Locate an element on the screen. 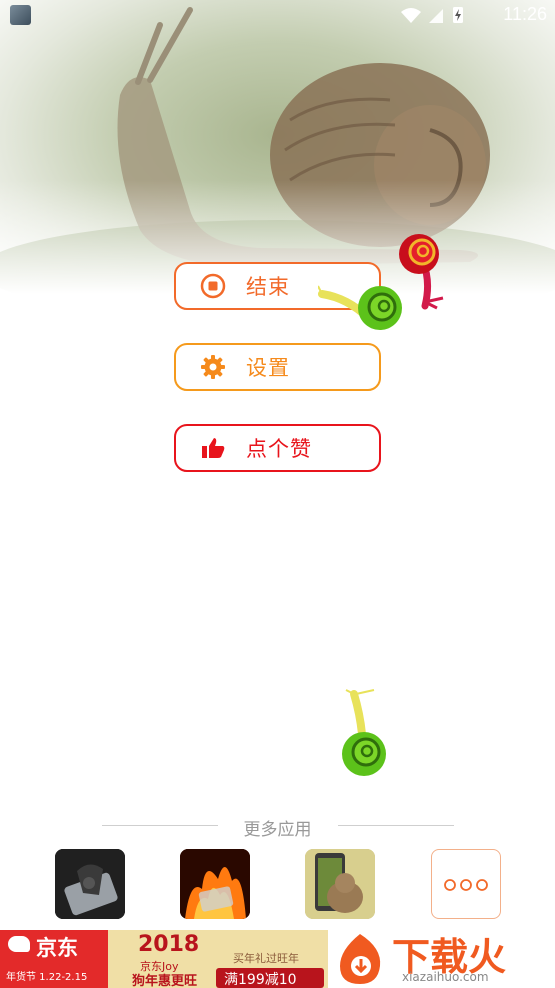  ad-sub-line: 买年礼过旺年 is located at coordinates (266, 958).